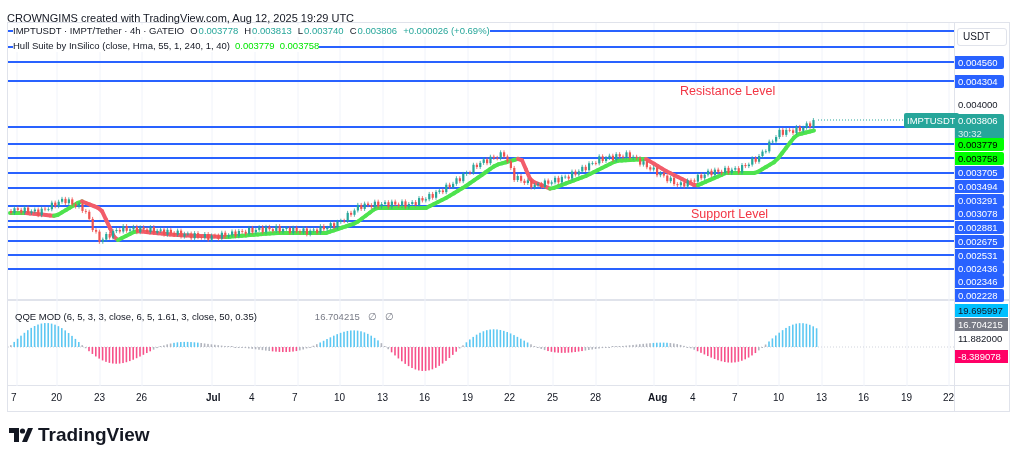 This screenshot has height=456, width=1024. What do you see at coordinates (979, 62) in the screenshot?
I see `price-label: 0.004560` at bounding box center [979, 62].